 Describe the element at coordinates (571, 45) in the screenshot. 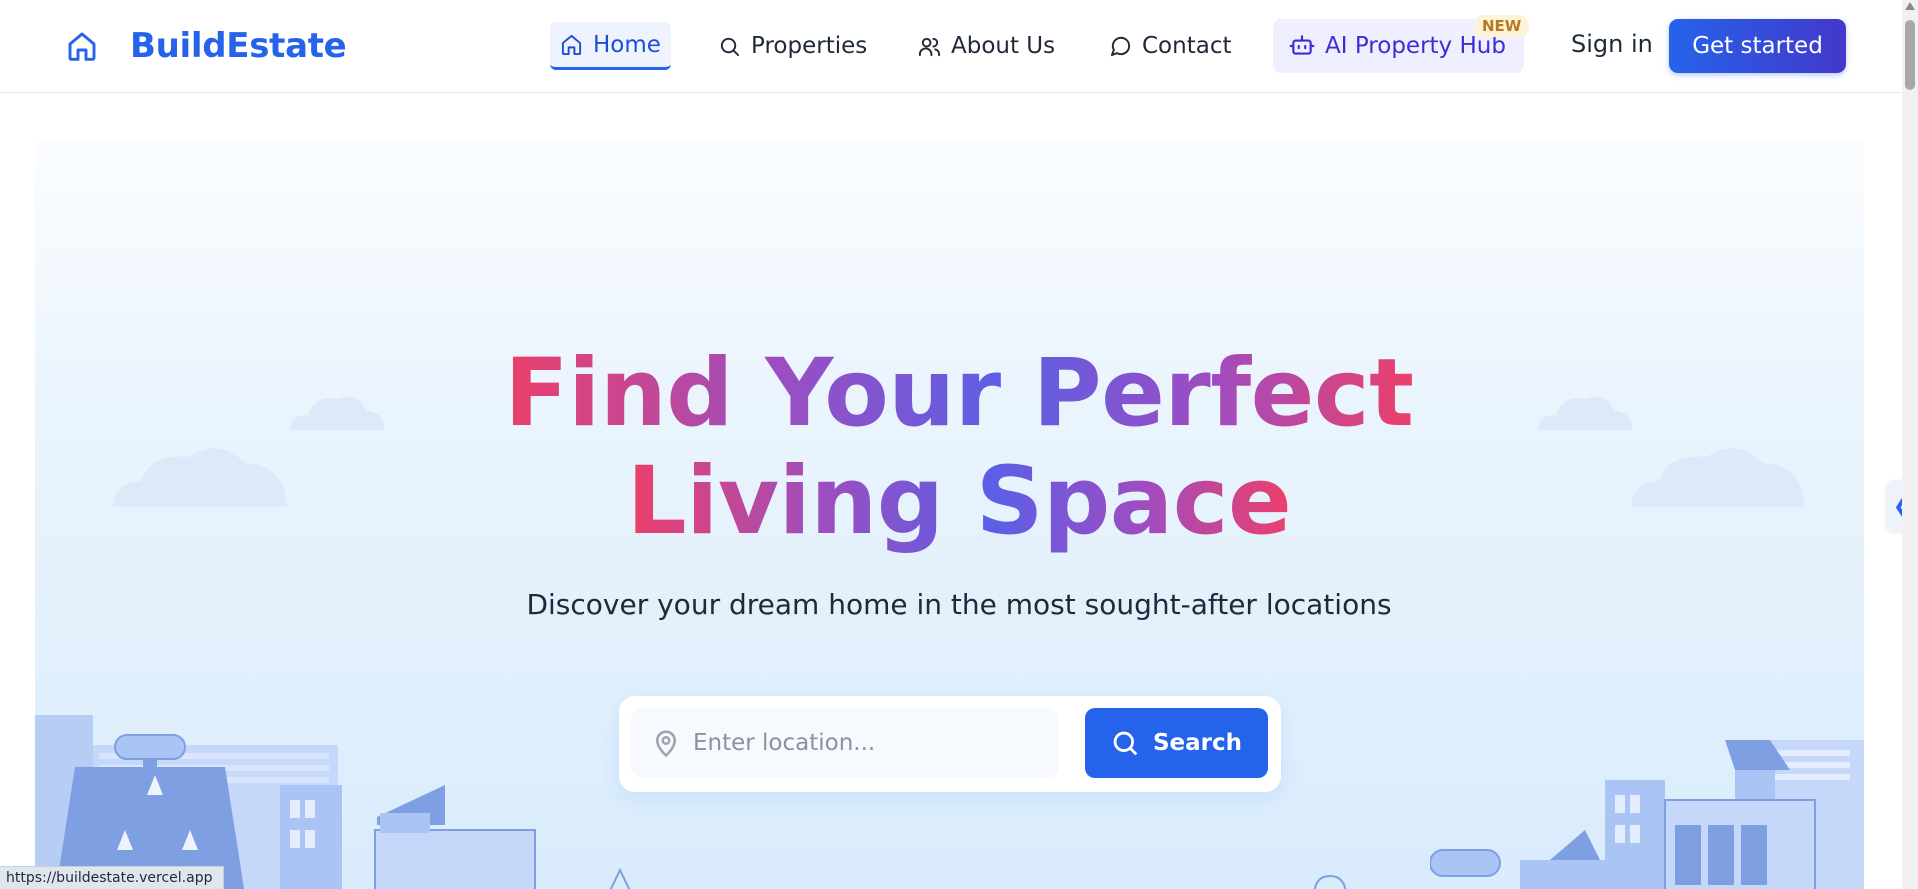

I see `home-icon` at that location.